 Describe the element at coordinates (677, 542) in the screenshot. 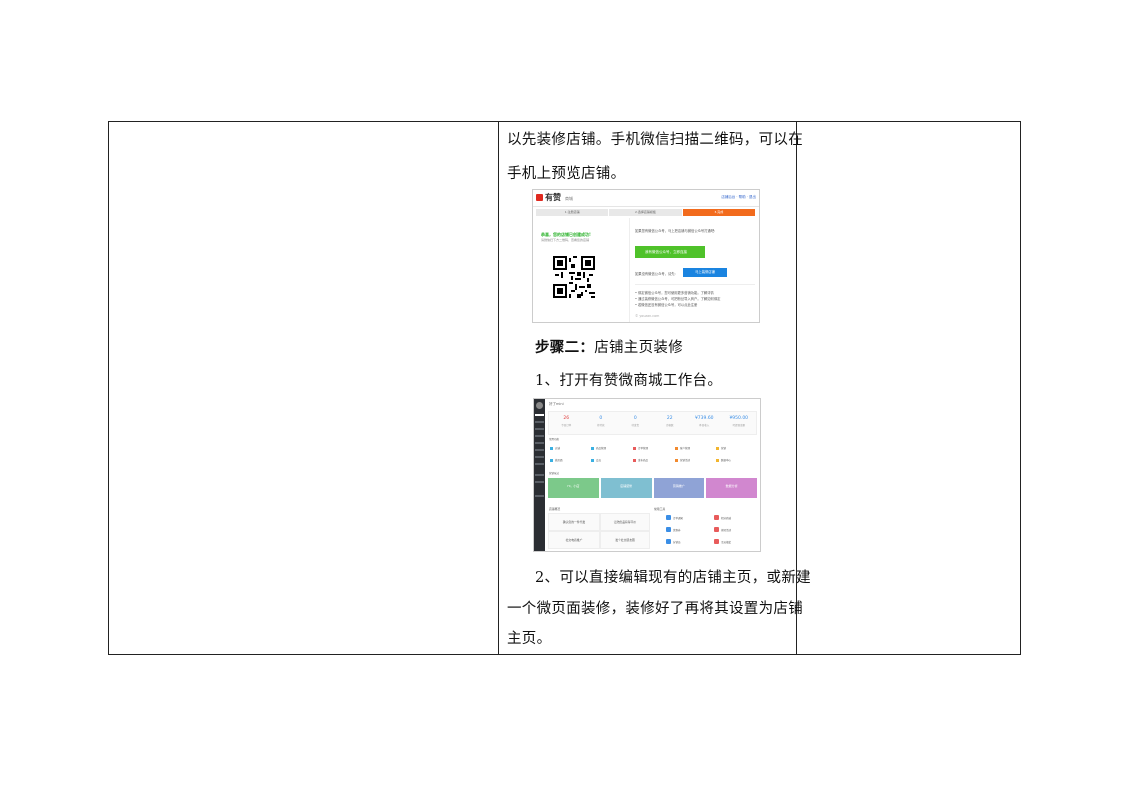

I see `tool-label: 分销员` at that location.